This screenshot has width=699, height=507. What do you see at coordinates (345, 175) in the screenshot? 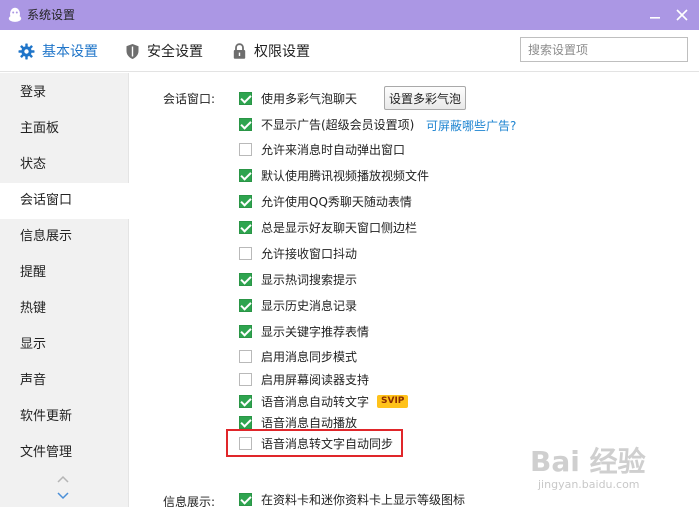
I see `option-label: 默认使用腾讯视频播放视频文件` at bounding box center [345, 175].